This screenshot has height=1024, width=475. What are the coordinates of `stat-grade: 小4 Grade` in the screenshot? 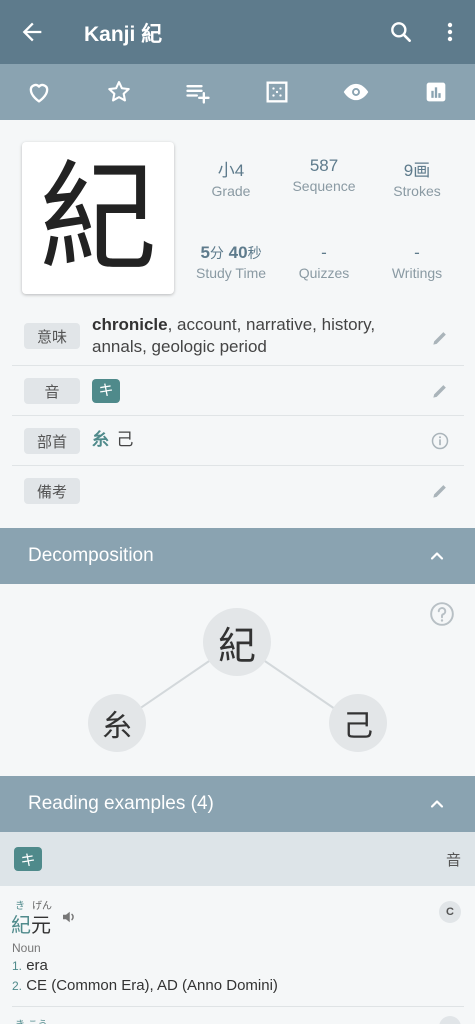 It's located at (231, 177).